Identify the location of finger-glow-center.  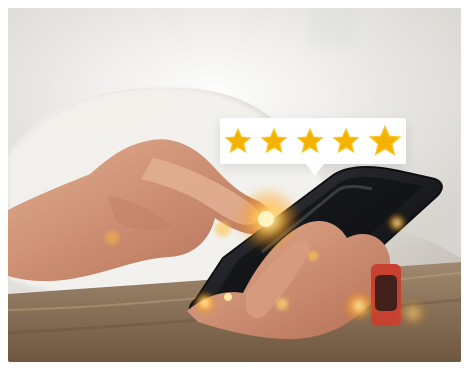
(266, 219).